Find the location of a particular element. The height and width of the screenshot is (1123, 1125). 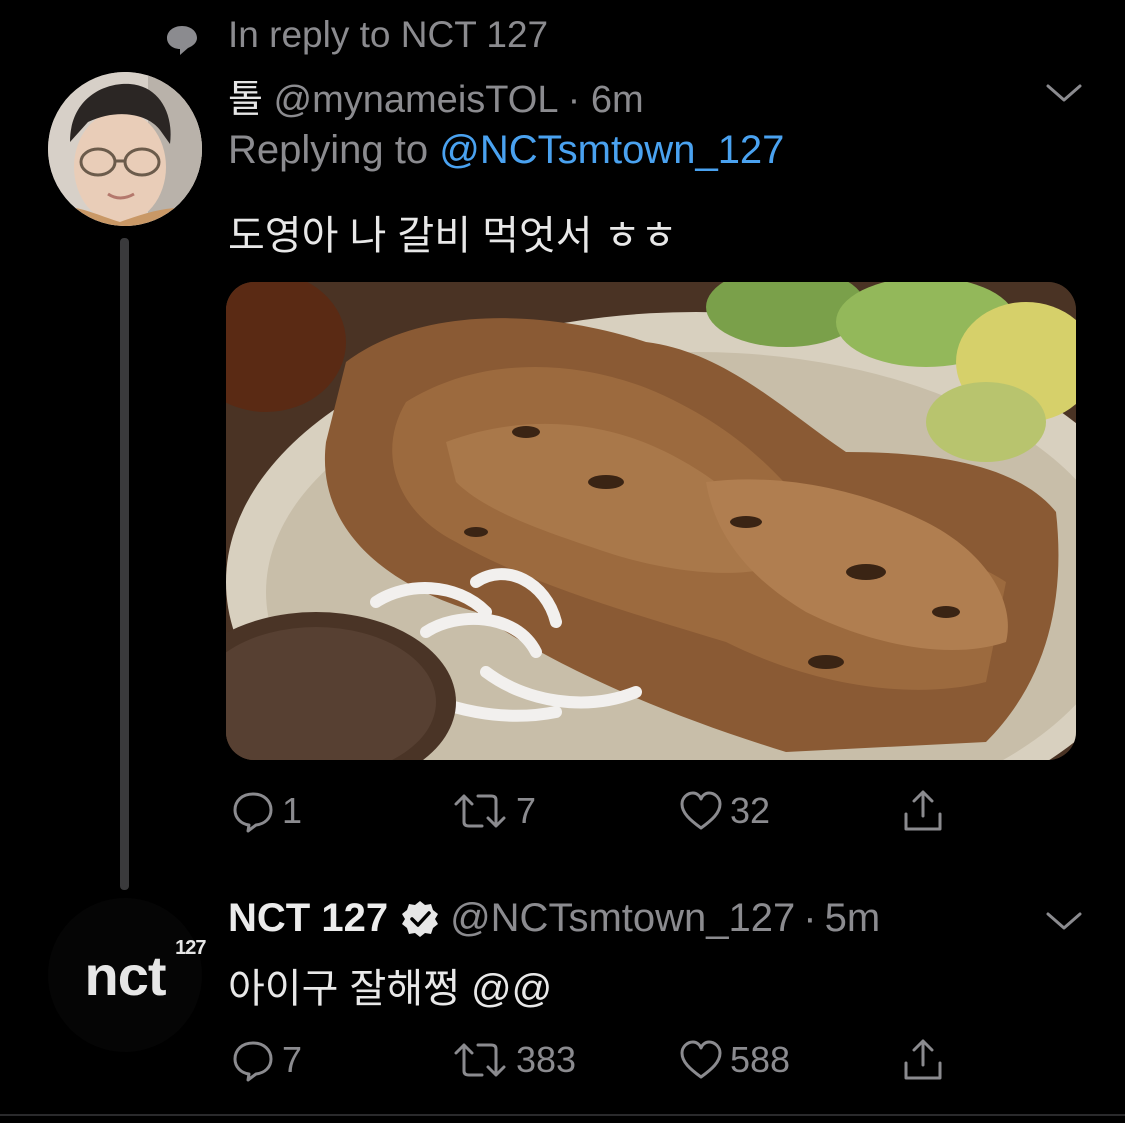

divider is located at coordinates (562, 1115).